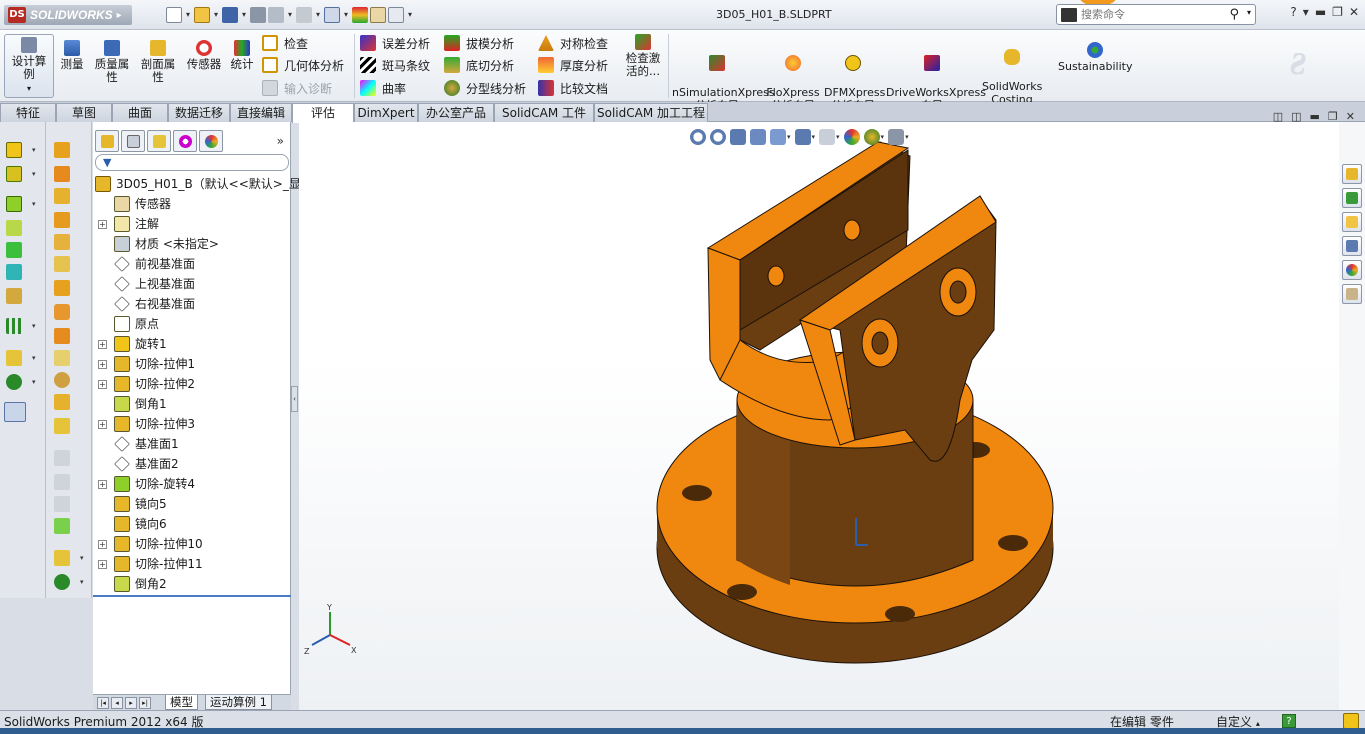 This screenshot has height=734, width=1365. Describe the element at coordinates (14, 204) in the screenshot. I see `swept-boss-icon` at that location.